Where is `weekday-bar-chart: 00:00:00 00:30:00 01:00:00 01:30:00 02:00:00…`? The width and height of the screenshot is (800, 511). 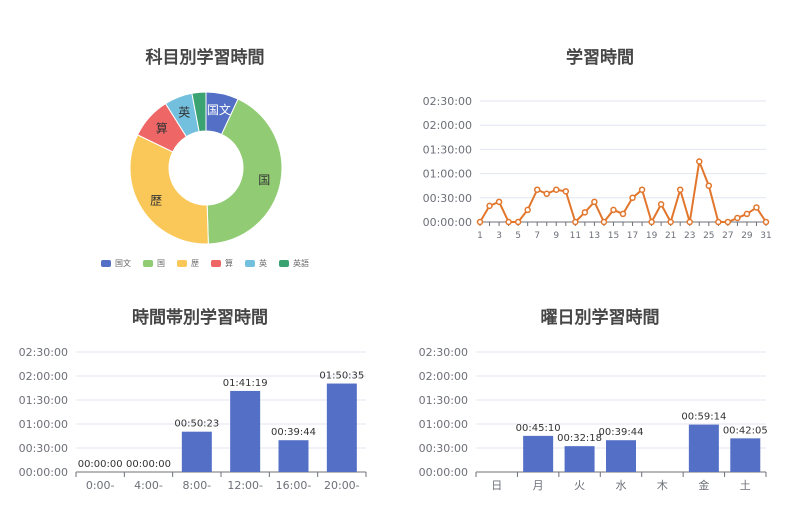
weekday-bar-chart: 00:00:00 00:30:00 01:00:00 01:30:00 02:00:00… is located at coordinates (593, 419).